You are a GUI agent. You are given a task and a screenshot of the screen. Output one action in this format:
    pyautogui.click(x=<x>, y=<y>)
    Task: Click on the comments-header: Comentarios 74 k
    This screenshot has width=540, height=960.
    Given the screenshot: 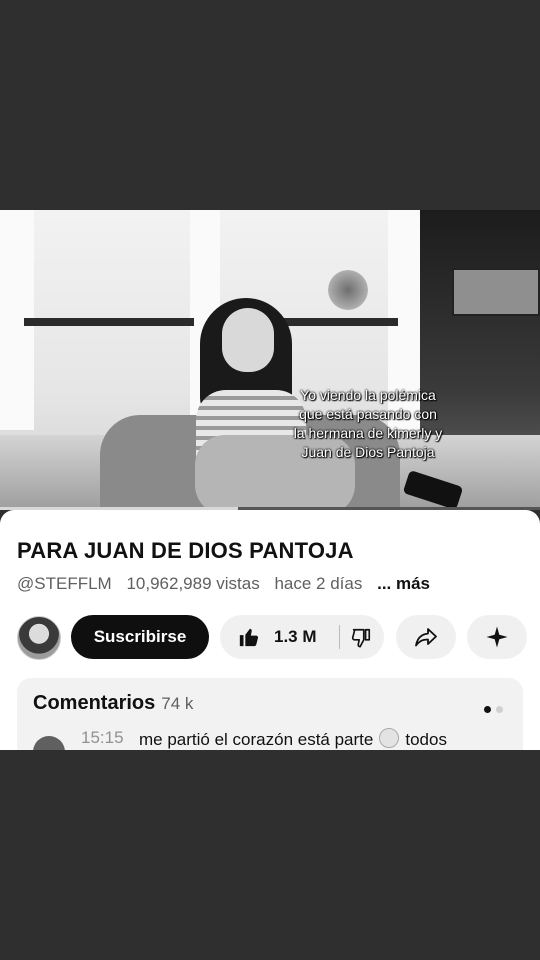 What is the action you would take?
    pyautogui.click(x=113, y=703)
    